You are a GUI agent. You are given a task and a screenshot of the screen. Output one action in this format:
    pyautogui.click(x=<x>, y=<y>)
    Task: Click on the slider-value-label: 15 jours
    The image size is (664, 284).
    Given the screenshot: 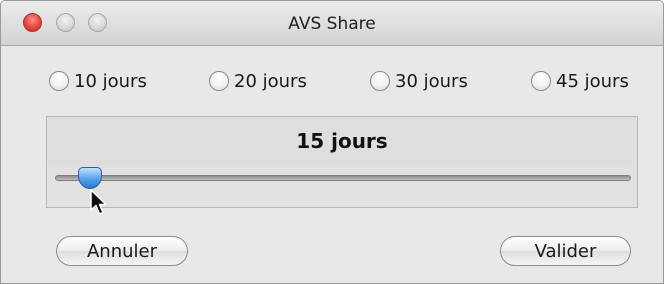 What is the action you would take?
    pyautogui.click(x=342, y=141)
    